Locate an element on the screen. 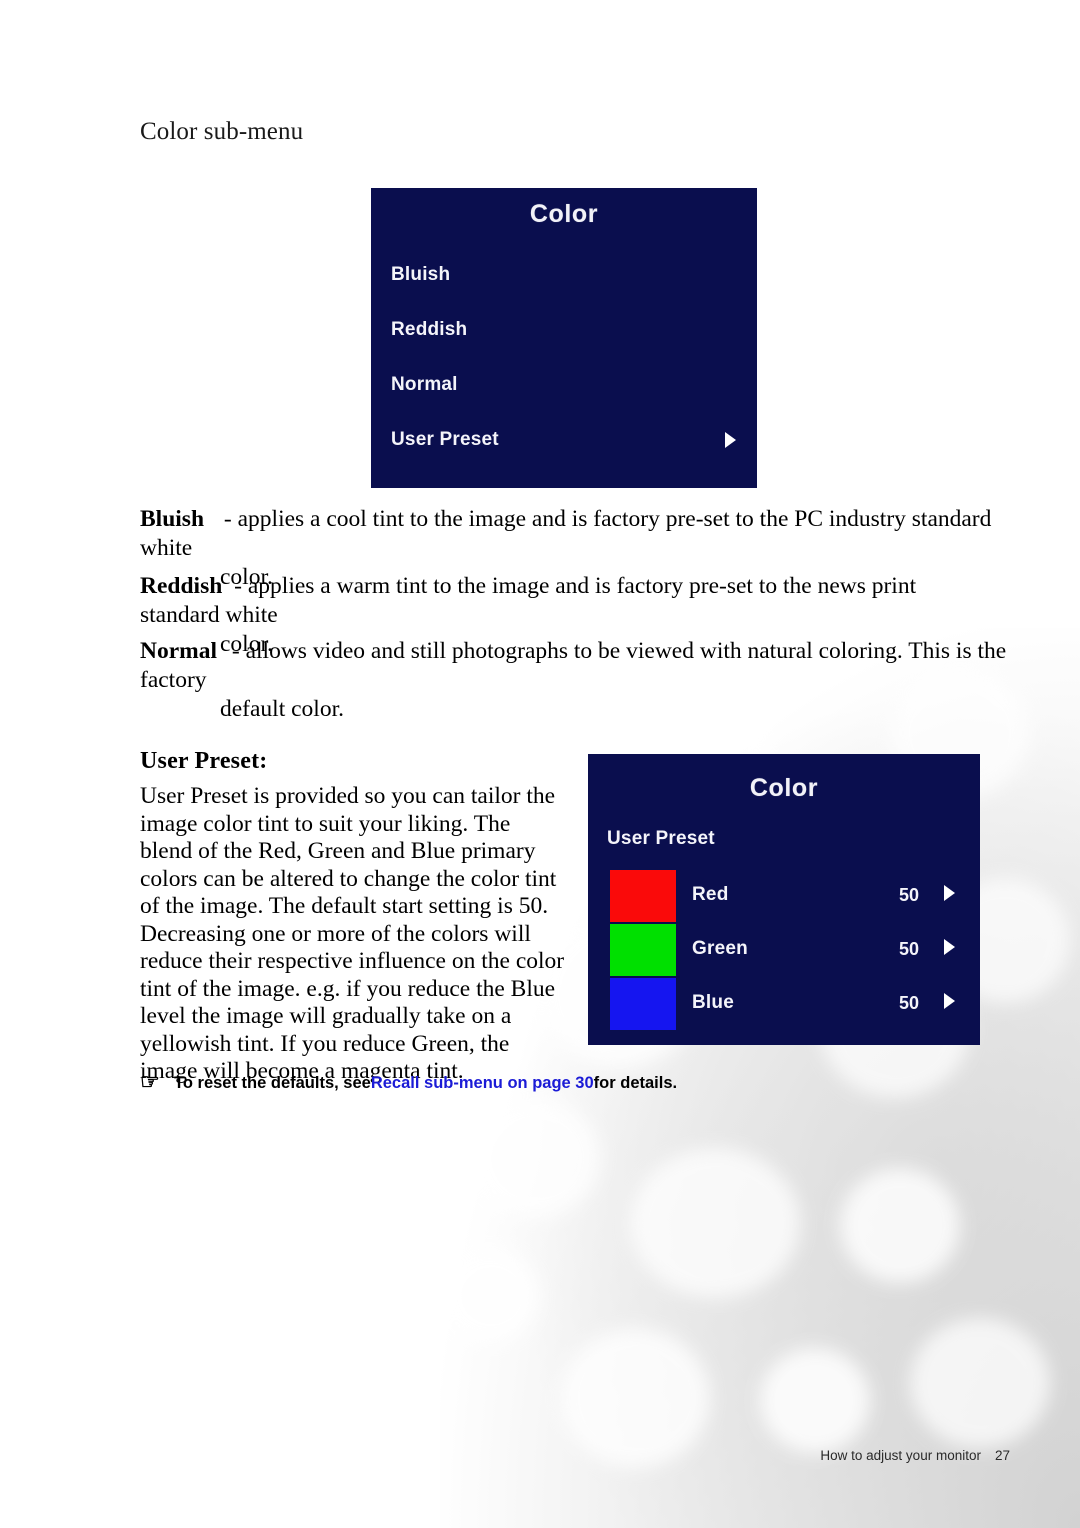 Image resolution: width=1080 pixels, height=1528 pixels. osd-item-reddish: Reddish is located at coordinates (429, 330).